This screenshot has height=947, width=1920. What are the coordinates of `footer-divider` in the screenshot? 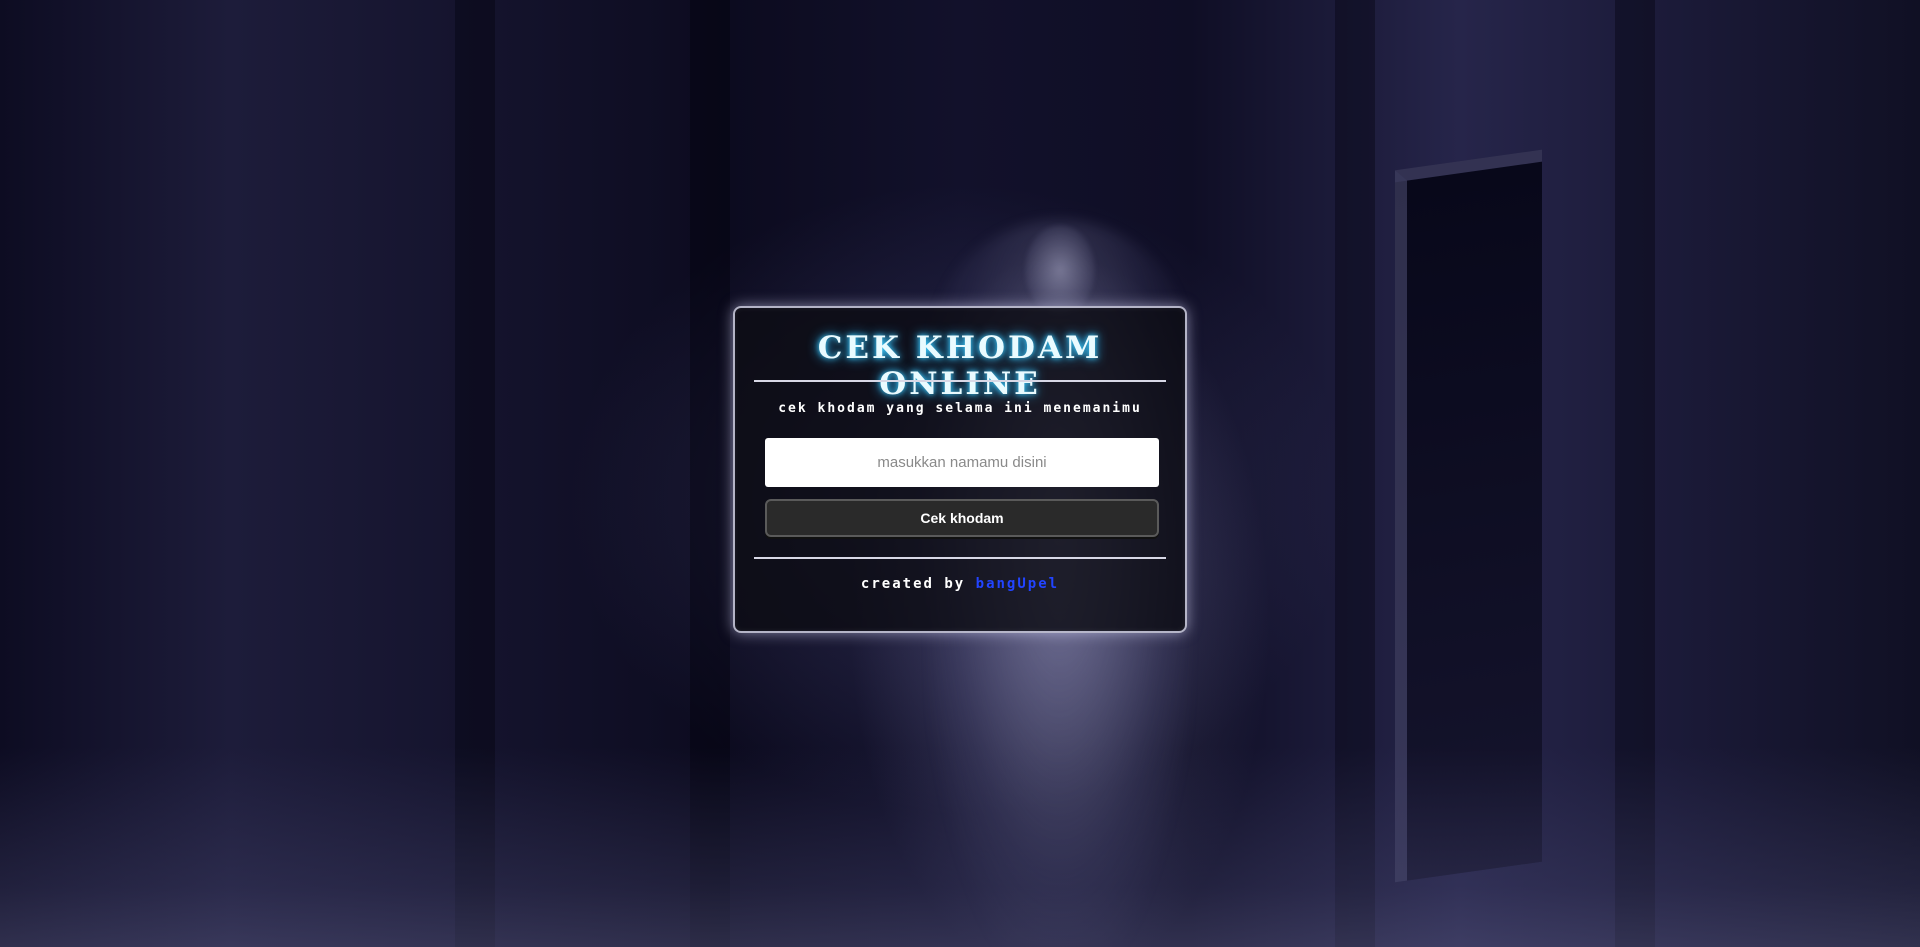 It's located at (960, 558).